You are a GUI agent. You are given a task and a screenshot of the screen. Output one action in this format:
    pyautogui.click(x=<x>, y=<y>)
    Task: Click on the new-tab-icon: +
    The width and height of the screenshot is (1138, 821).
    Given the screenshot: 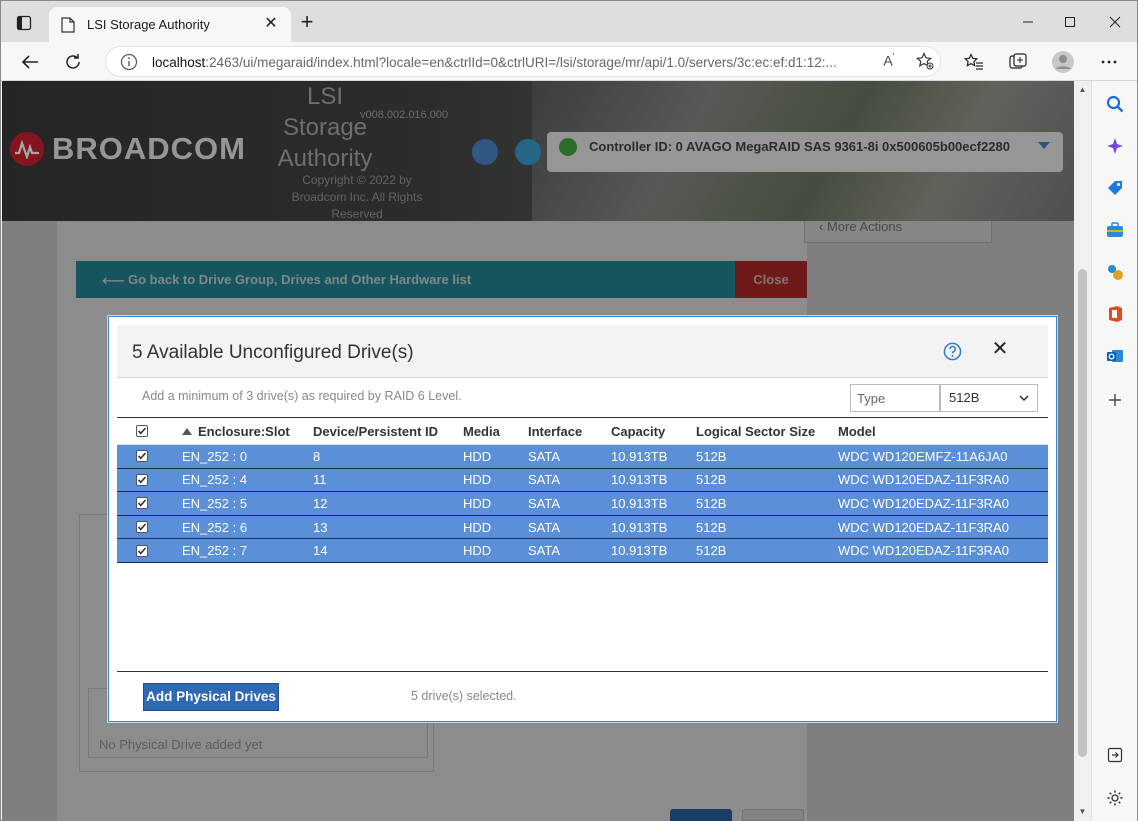 What is the action you would take?
    pyautogui.click(x=307, y=22)
    